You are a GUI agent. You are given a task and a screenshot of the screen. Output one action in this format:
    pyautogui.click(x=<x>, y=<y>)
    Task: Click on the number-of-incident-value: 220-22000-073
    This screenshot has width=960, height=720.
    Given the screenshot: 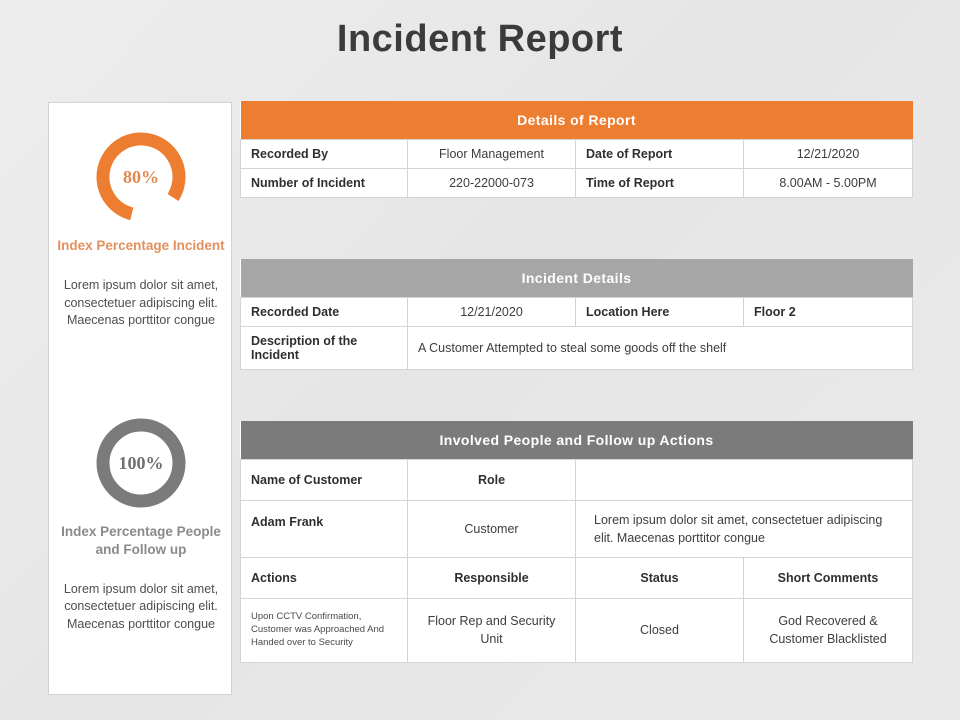 What is the action you would take?
    pyautogui.click(x=491, y=183)
    